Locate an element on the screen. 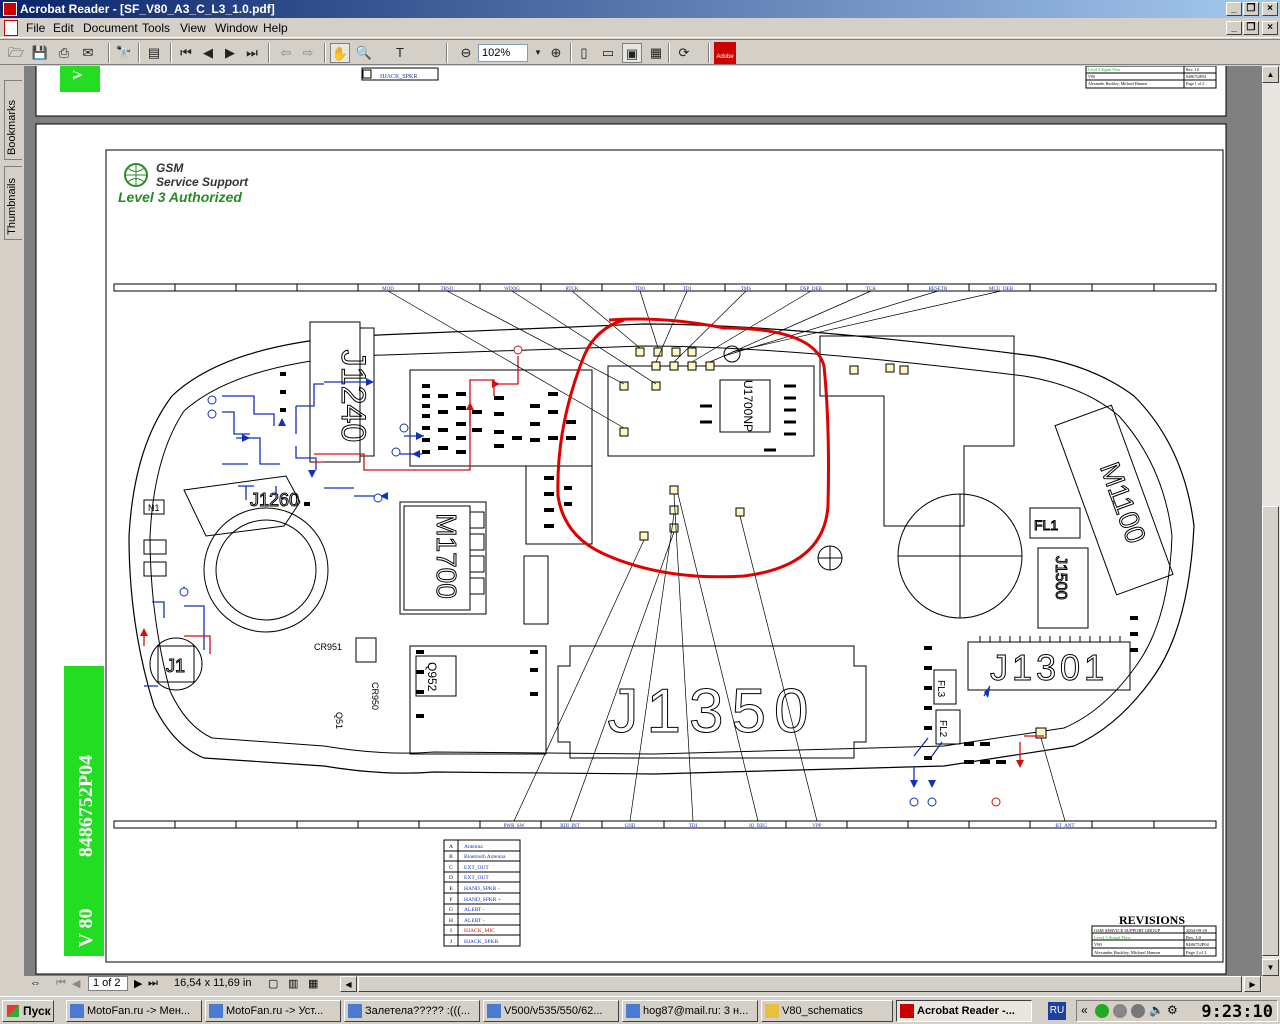 The height and width of the screenshot is (1024, 1280). system-tray: « 🔈 ⚙ 9:23:10 is located at coordinates (1177, 1011).